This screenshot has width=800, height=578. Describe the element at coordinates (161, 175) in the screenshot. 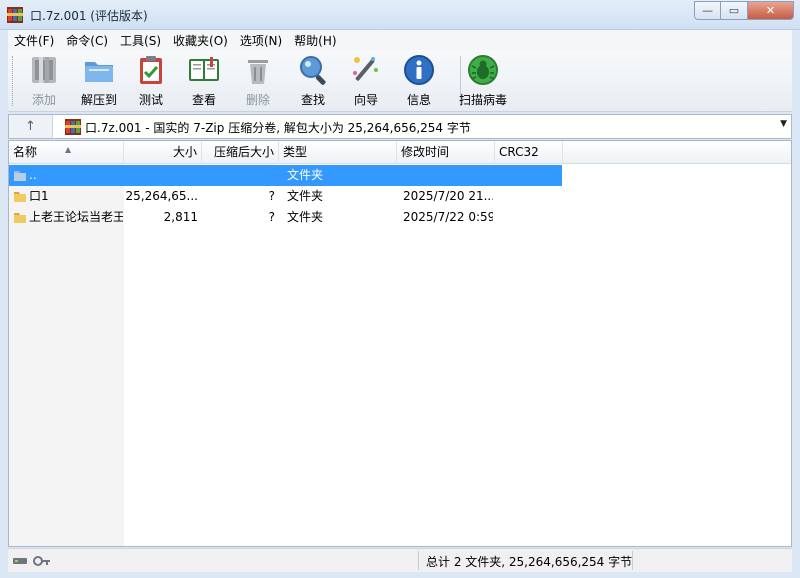

I see `row-size` at that location.